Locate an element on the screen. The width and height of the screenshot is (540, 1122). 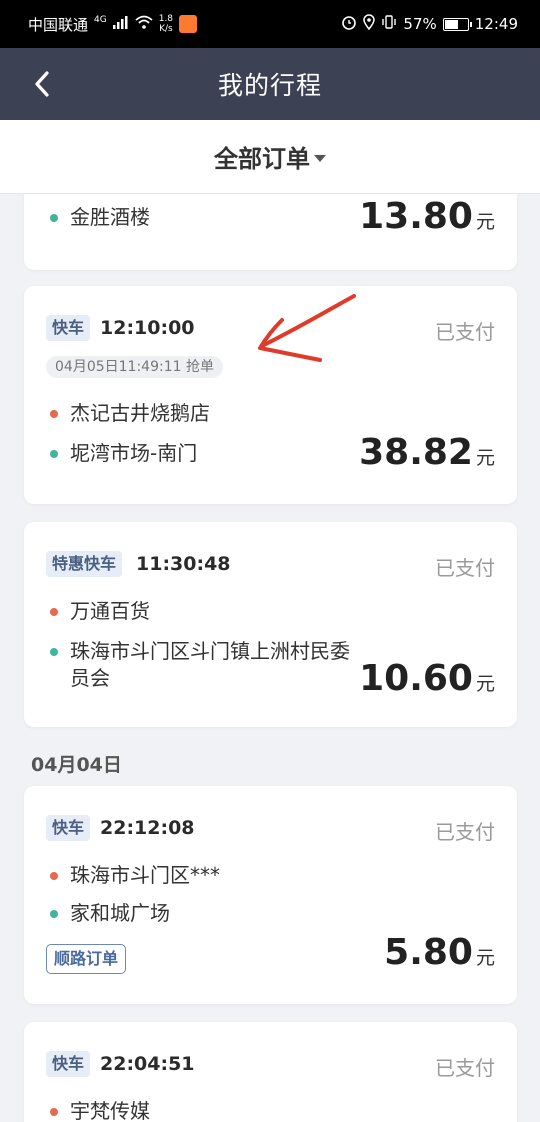
app-notification-icon is located at coordinates (188, 24).